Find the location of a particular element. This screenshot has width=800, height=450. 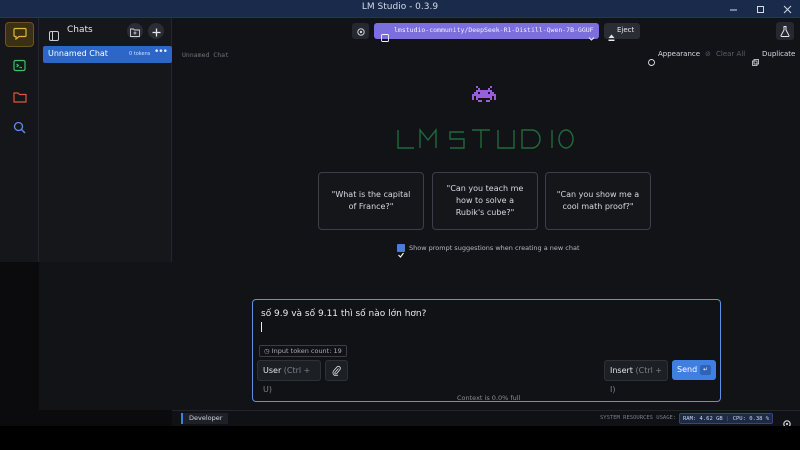

user-role-button: User (Ctrl + U) is located at coordinates (289, 377).